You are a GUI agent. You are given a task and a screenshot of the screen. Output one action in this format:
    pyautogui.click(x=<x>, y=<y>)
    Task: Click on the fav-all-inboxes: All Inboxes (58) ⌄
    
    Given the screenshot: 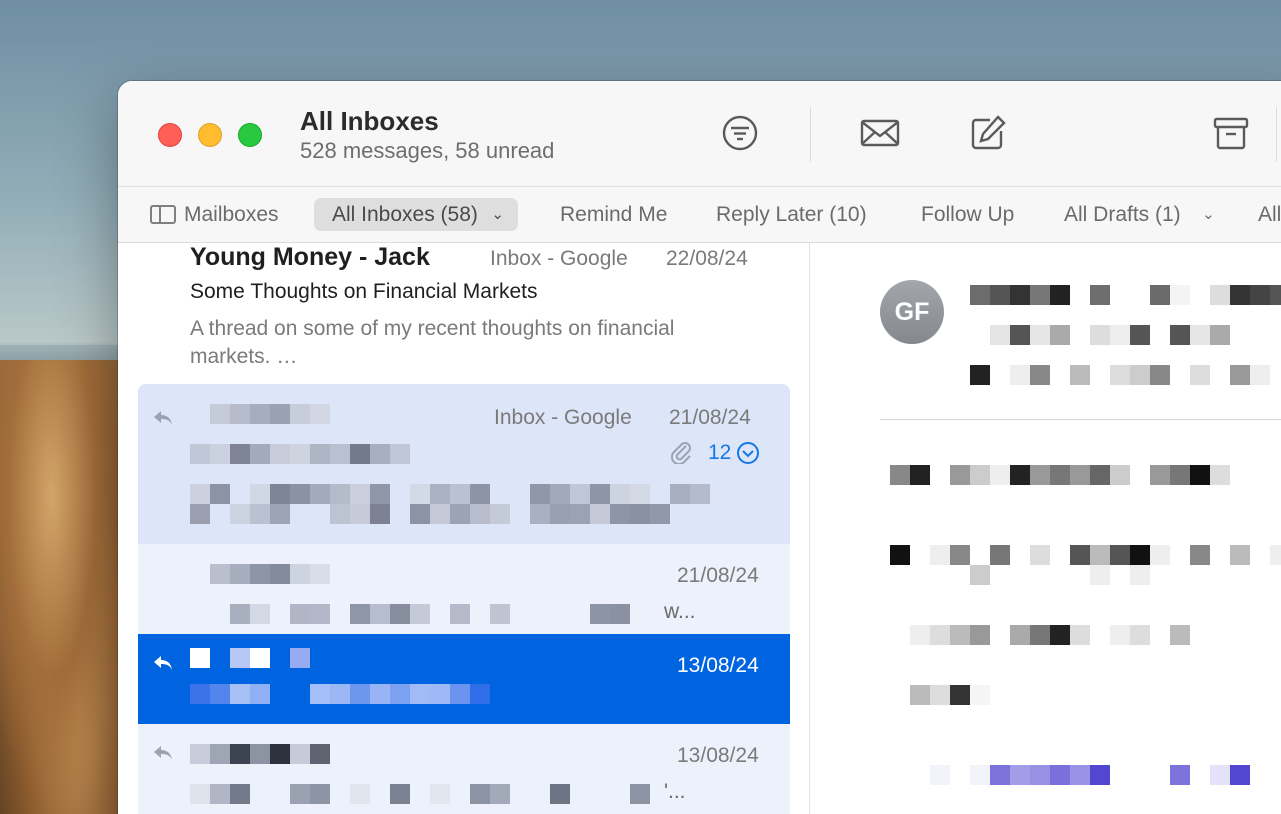 What is the action you would take?
    pyautogui.click(x=416, y=214)
    